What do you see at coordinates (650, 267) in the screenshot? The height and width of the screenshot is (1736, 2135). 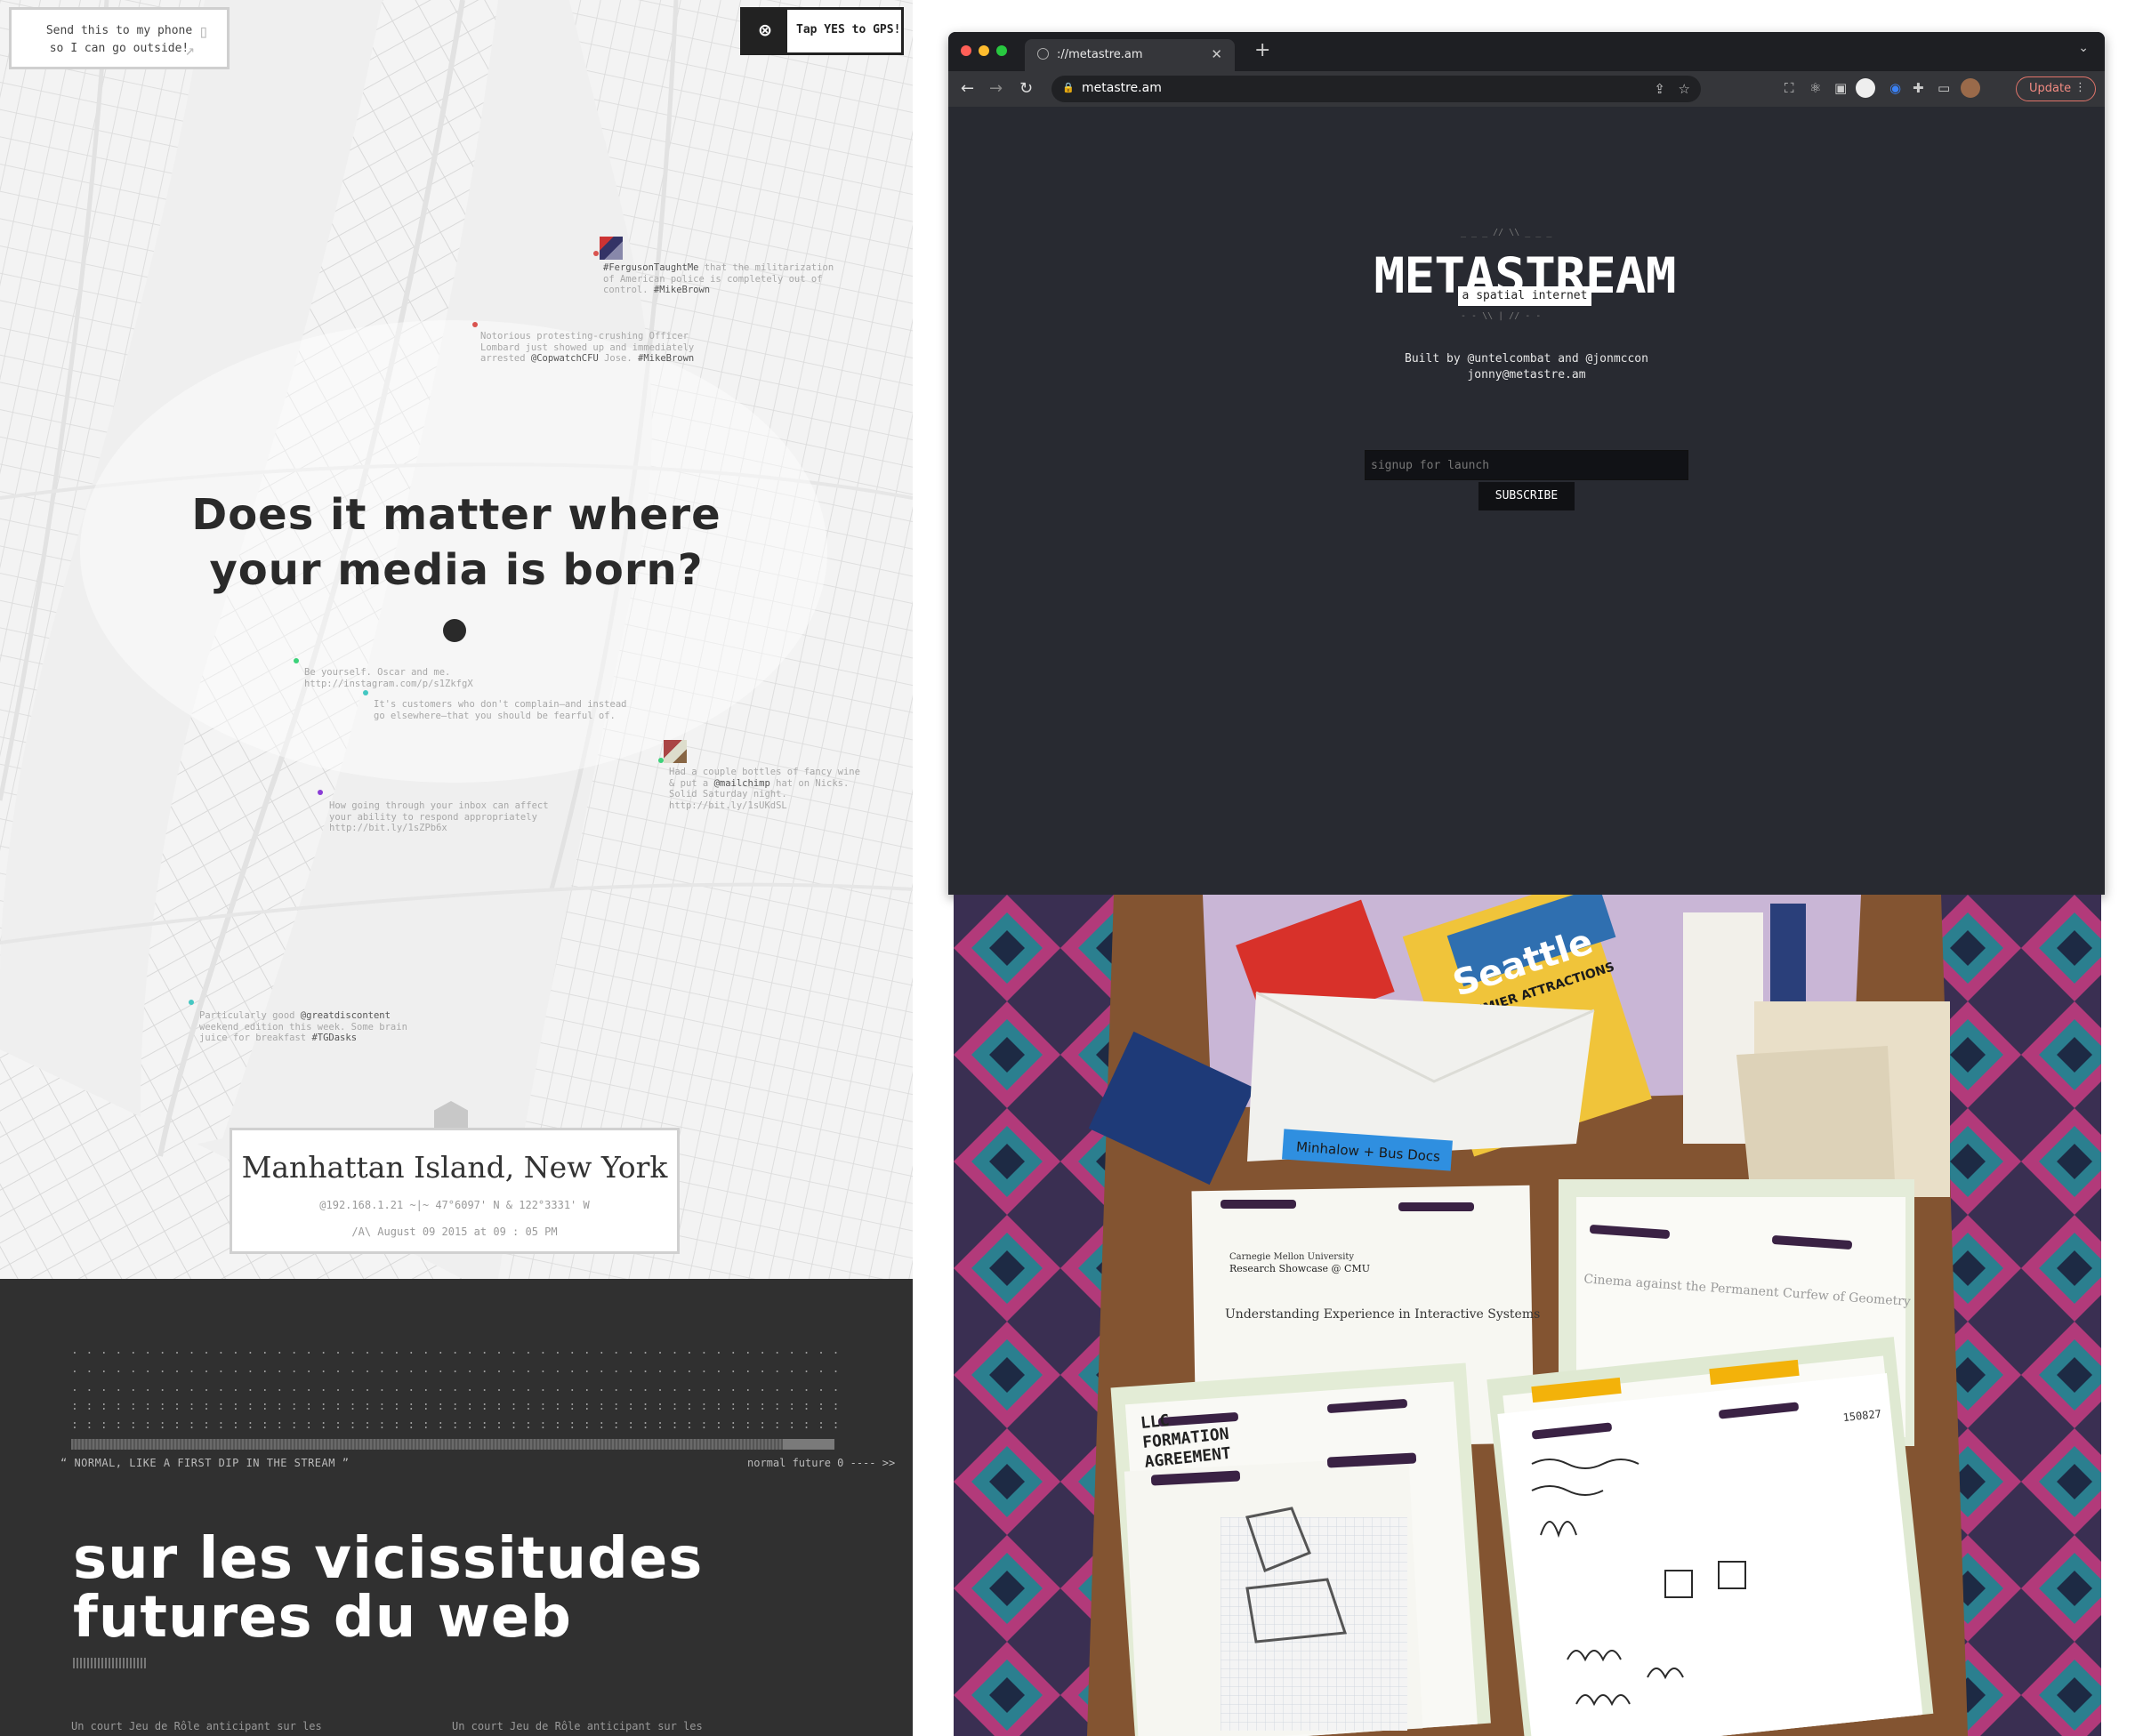 I see `hashtag: #FergusonTaughtMe` at bounding box center [650, 267].